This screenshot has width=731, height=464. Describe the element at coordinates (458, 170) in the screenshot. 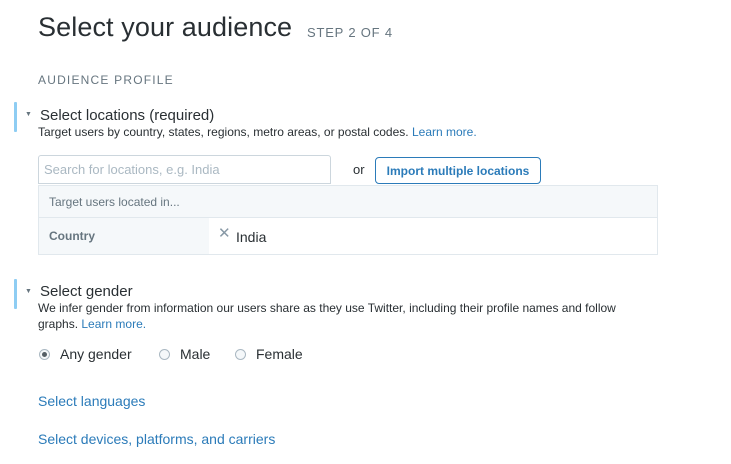

I see `import-multiple-locations-button: Import multiple locations` at that location.